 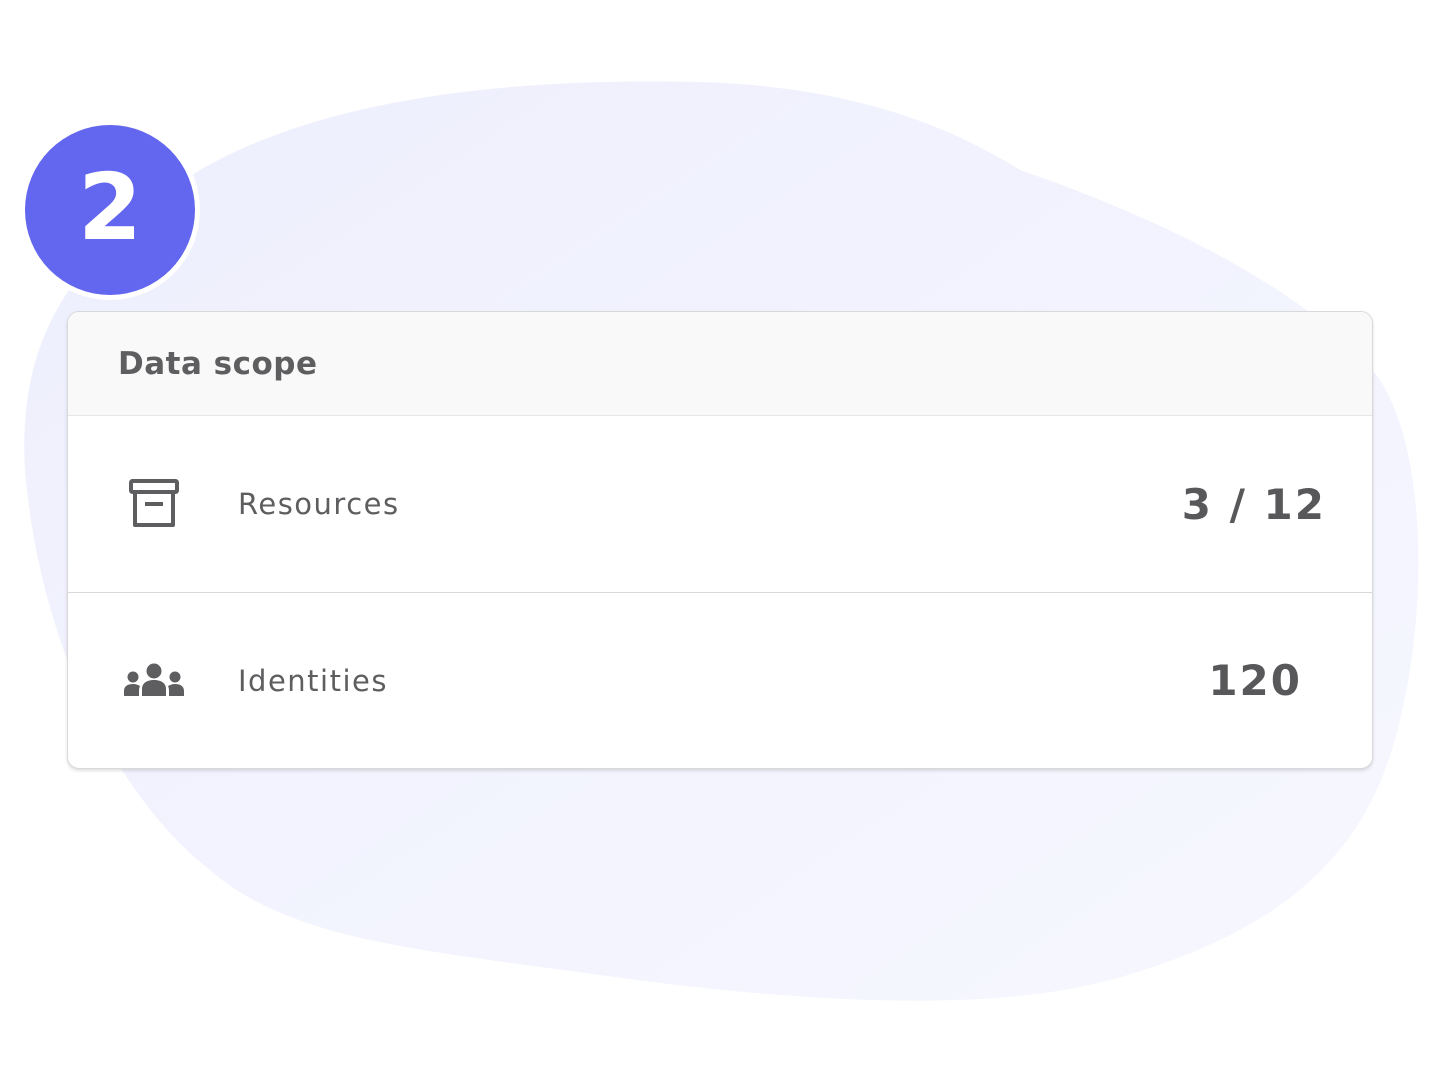 I want to click on resources-value: 3 / 12, so click(x=1253, y=504).